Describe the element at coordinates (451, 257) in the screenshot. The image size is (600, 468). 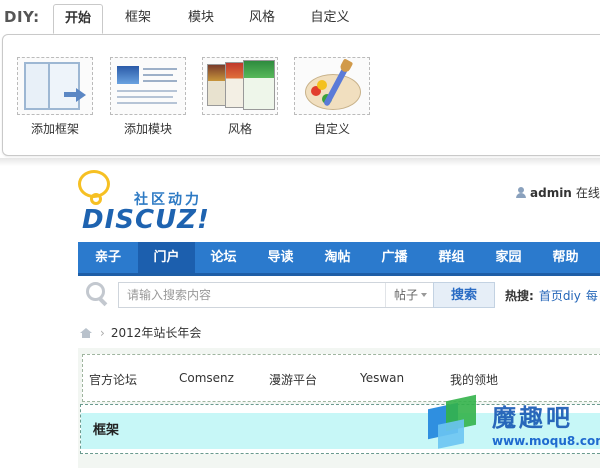
I see `nav-item-groups: 群组` at that location.